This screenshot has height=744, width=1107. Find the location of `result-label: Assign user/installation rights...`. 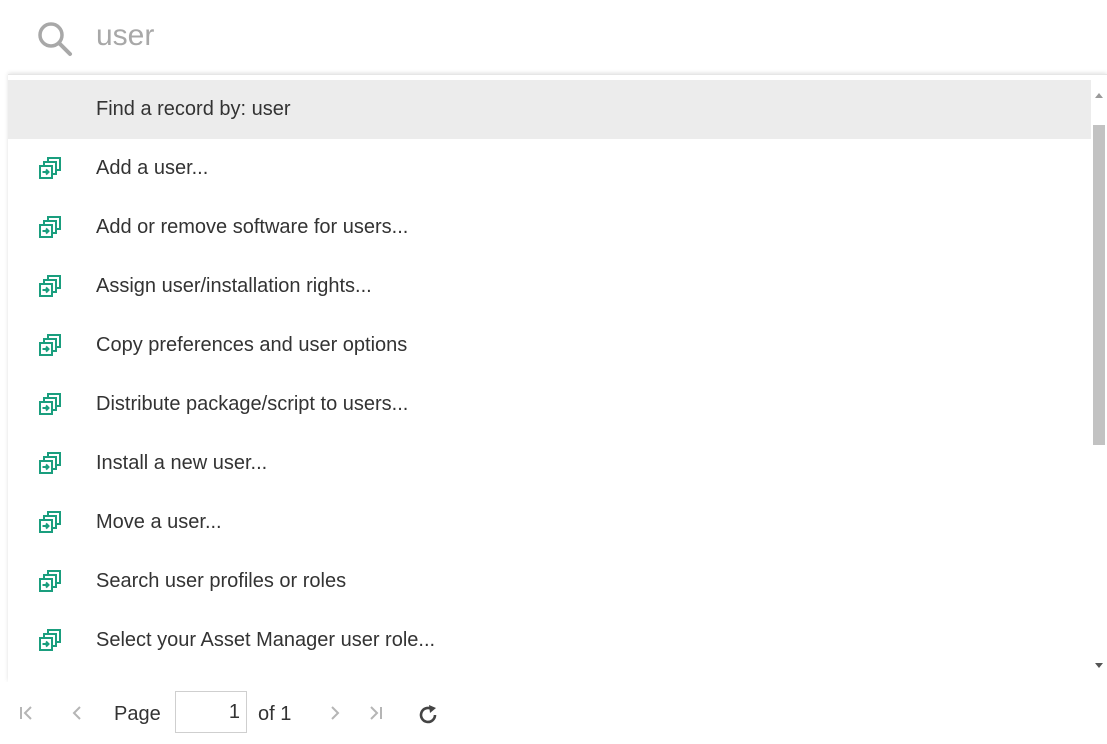

result-label: Assign user/installation rights... is located at coordinates (234, 286).